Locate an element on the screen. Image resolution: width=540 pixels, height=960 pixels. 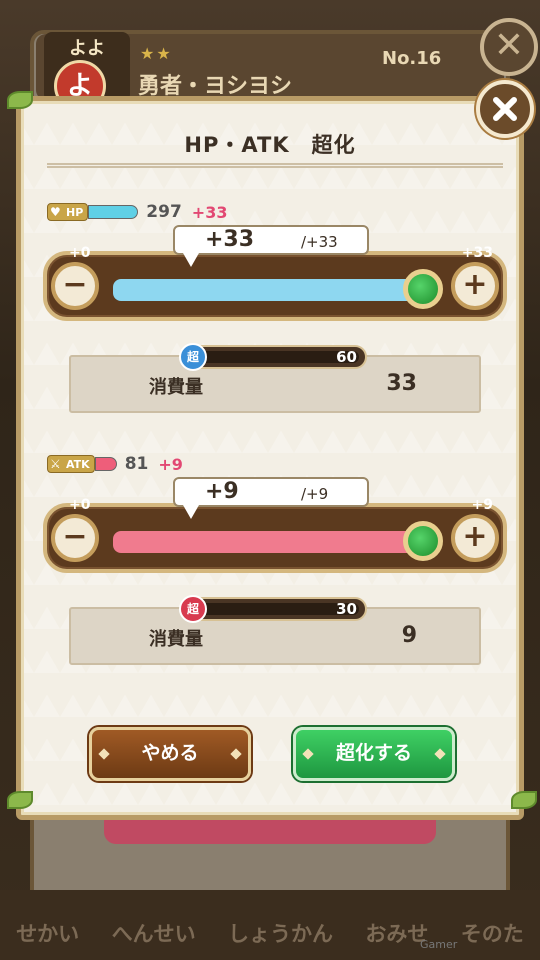
nav-item-other: そのた is located at coordinates (492, 934).